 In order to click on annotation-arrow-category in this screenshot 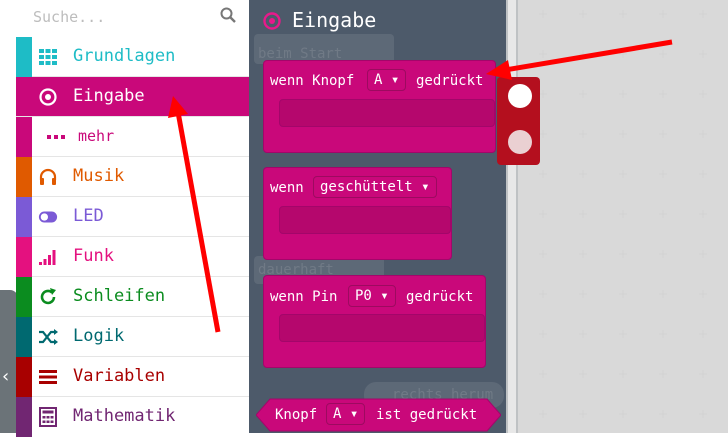, I will do `click(194, 214)`.